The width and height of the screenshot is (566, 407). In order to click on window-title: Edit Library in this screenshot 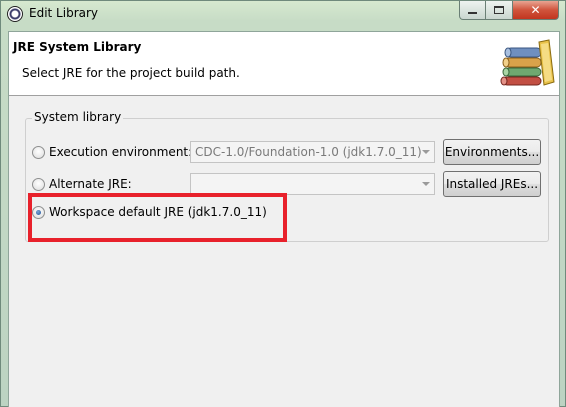, I will do `click(64, 13)`.